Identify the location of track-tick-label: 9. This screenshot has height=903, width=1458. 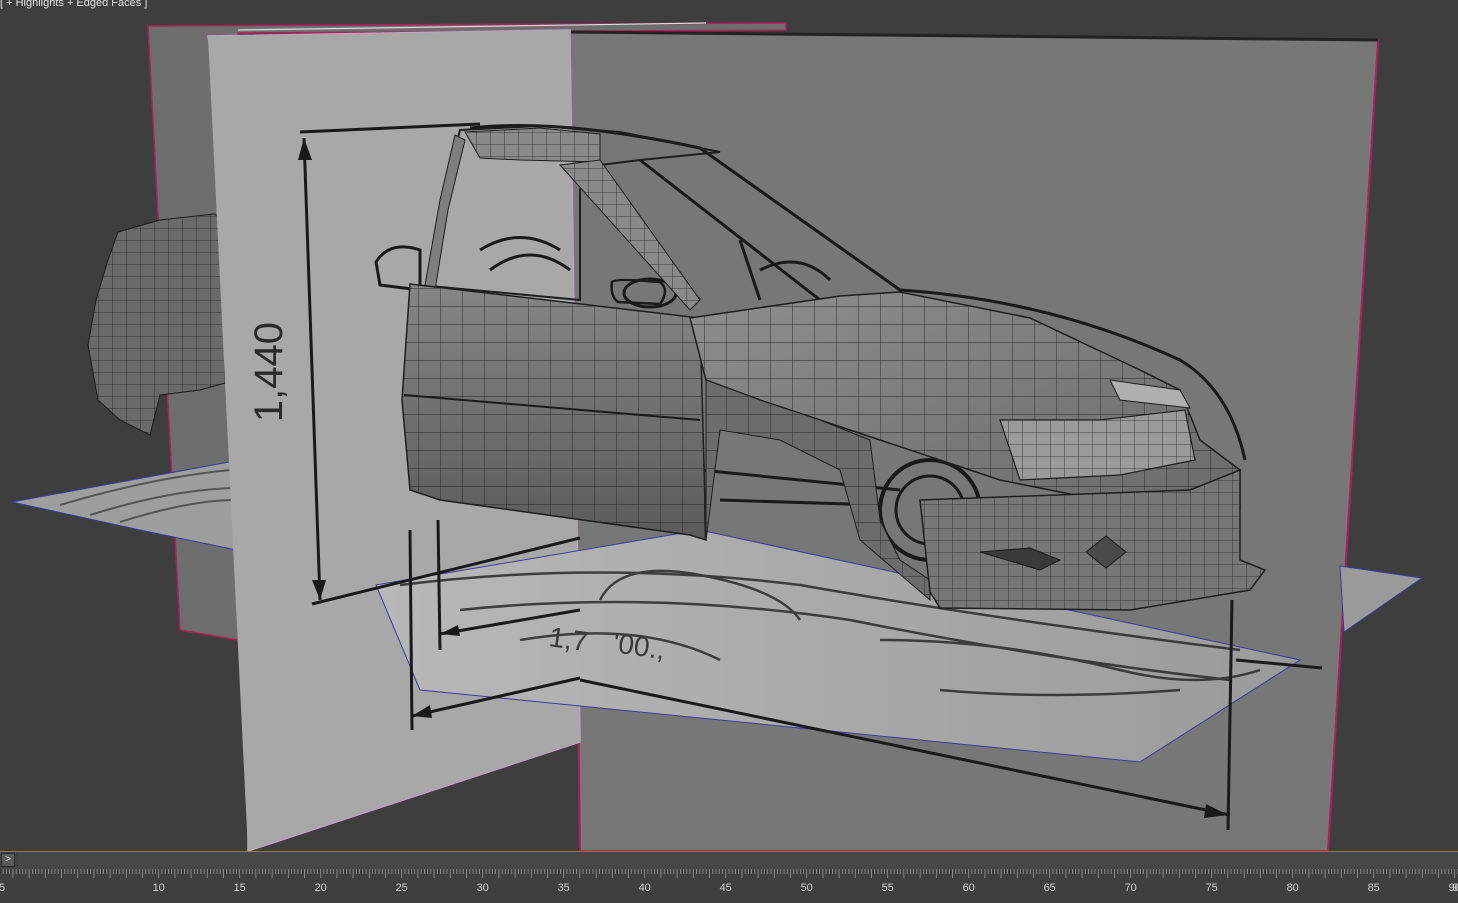
(1454, 888).